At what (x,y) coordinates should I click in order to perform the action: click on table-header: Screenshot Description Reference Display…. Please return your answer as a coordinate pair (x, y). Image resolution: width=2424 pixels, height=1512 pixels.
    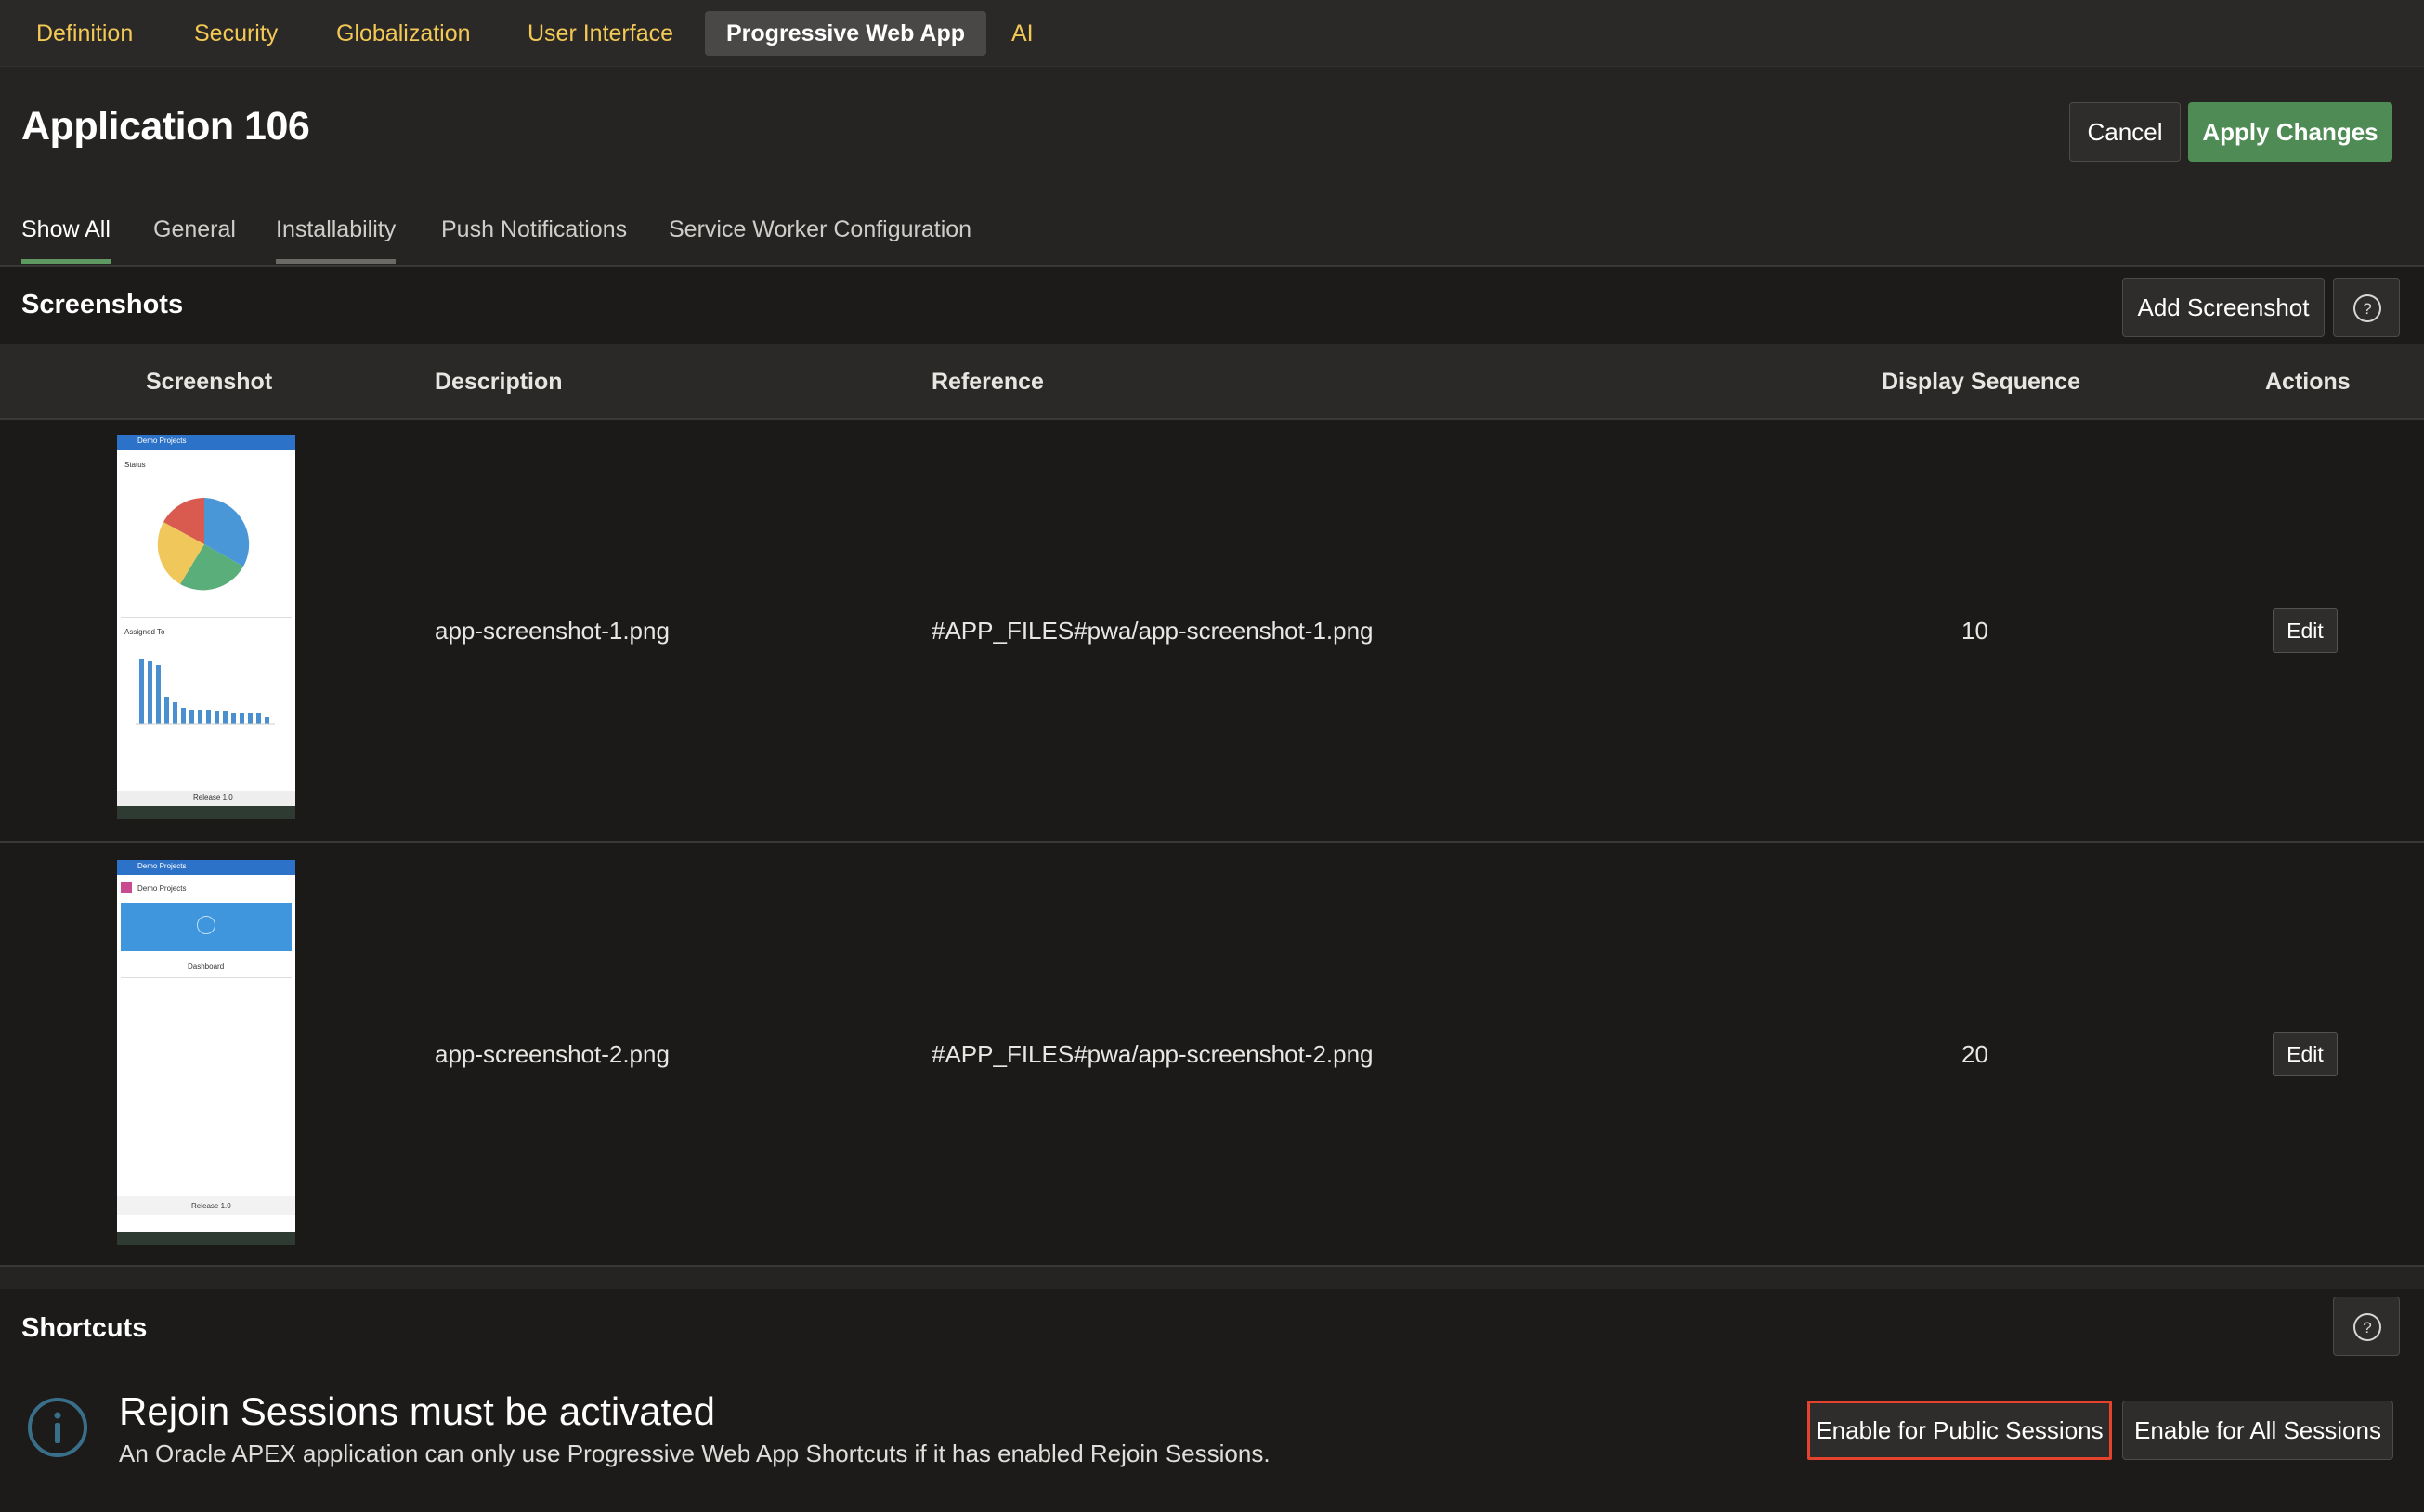
    Looking at the image, I should click on (1212, 382).